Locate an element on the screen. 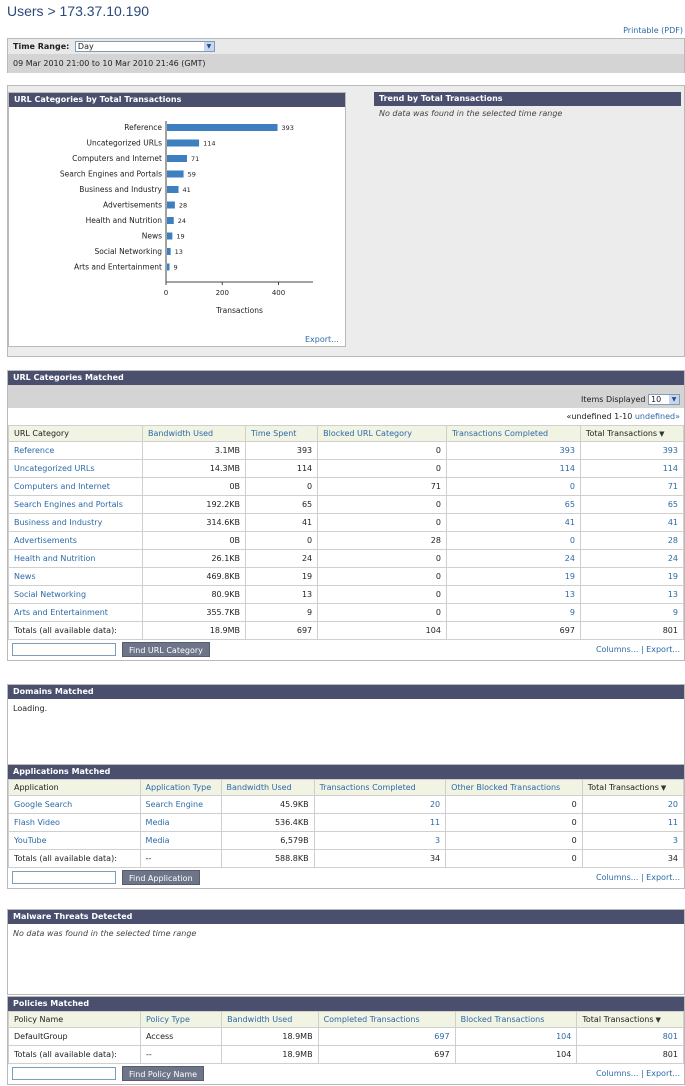 The image size is (685, 1086). bar is located at coordinates (171, 205).